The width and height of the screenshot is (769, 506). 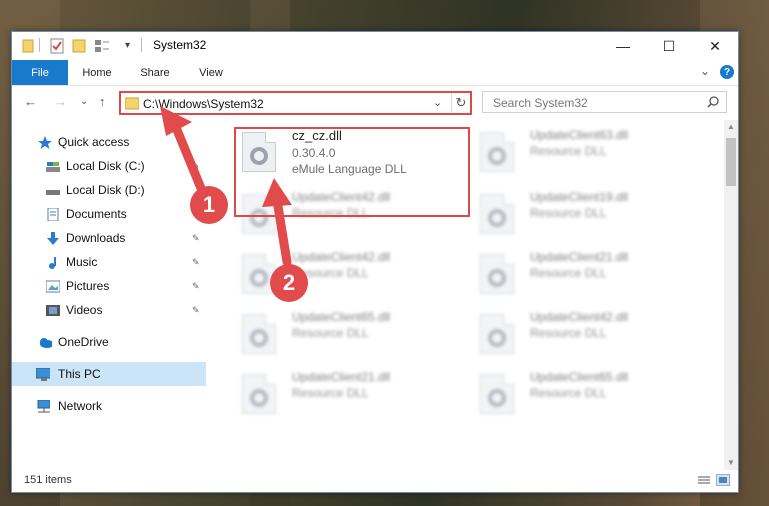 I want to click on arrow-to-address-bar, so click(x=185, y=154).